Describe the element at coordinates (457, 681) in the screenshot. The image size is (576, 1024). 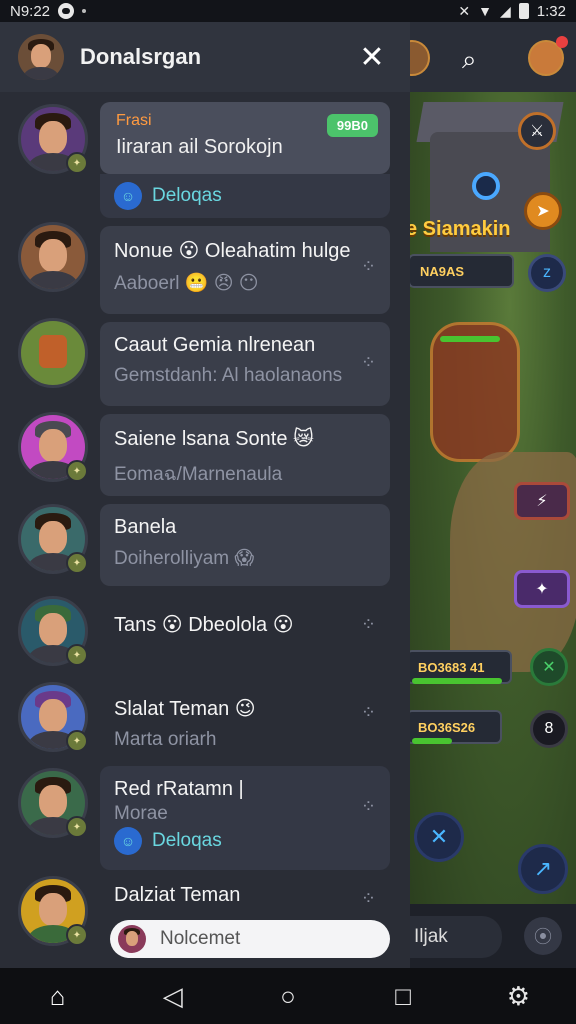
I see `panel-2-bar` at that location.